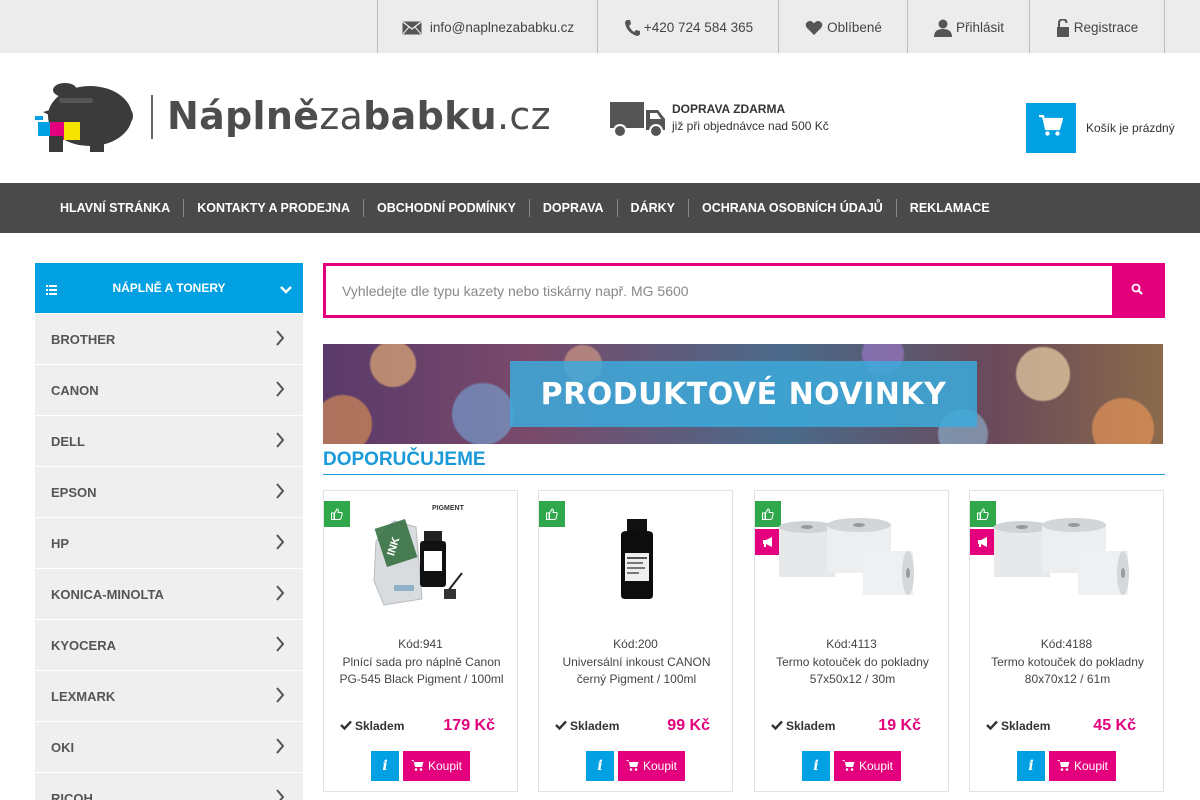  Describe the element at coordinates (75, 390) in the screenshot. I see `category-label: CANON` at that location.